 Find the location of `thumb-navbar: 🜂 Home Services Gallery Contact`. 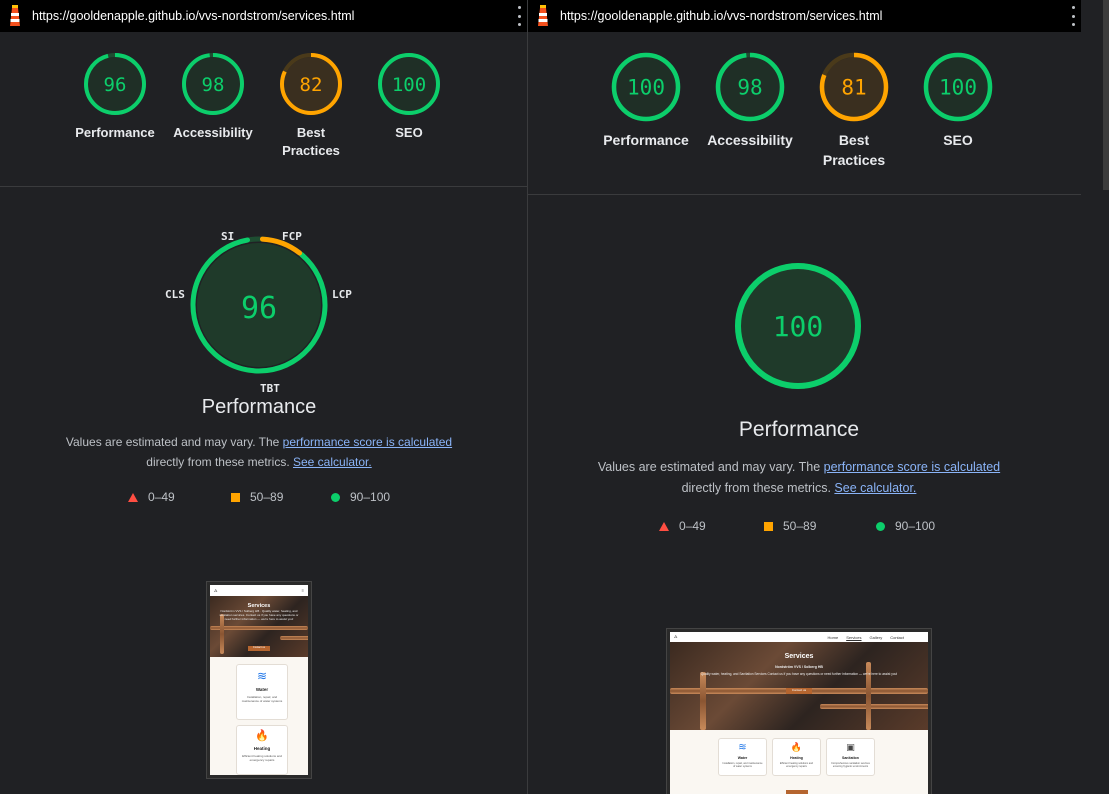

thumb-navbar: 🜂 Home Services Gallery Contact is located at coordinates (799, 637).